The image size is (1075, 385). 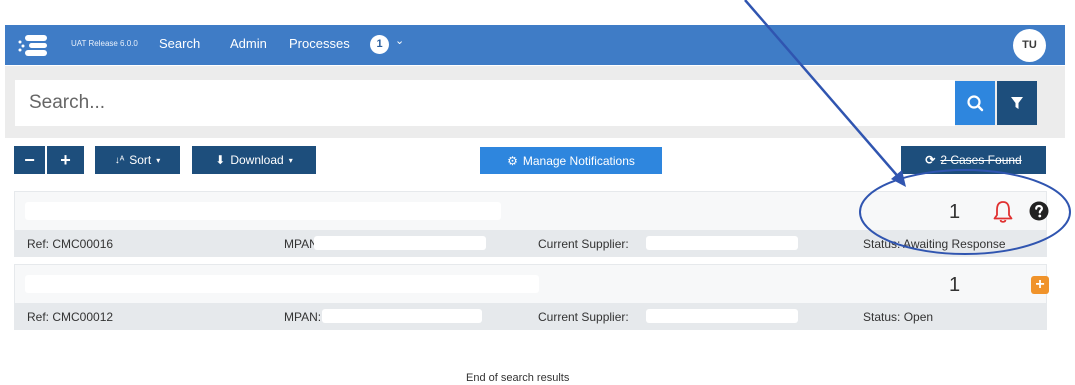 What do you see at coordinates (119, 160) in the screenshot?
I see `sort-icon: ↓ᴬ` at bounding box center [119, 160].